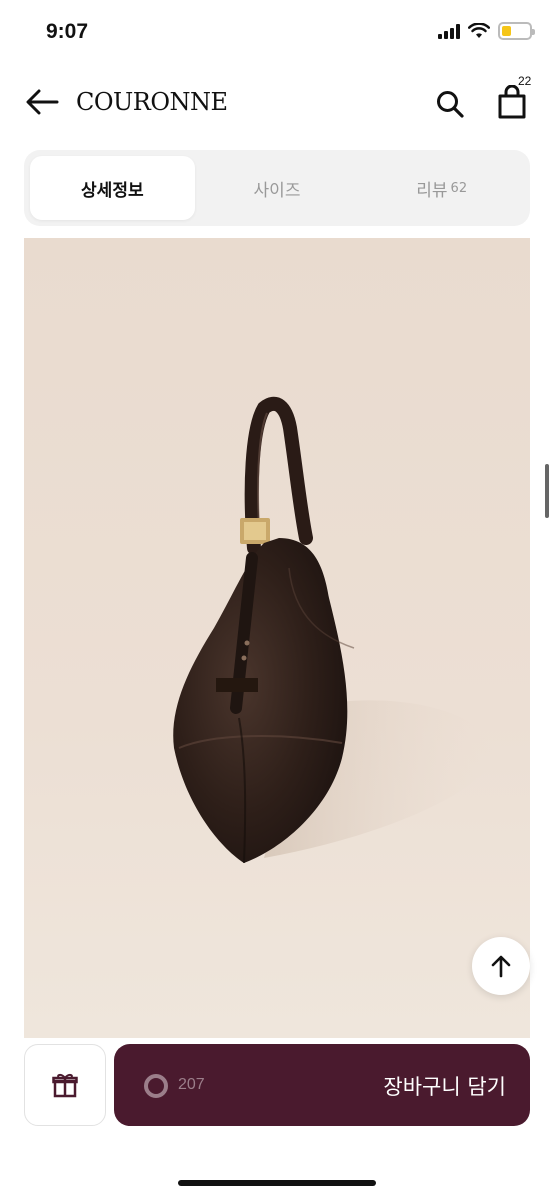 This screenshot has width=554, height=1200. I want to click on arrow-up-icon, so click(501, 966).